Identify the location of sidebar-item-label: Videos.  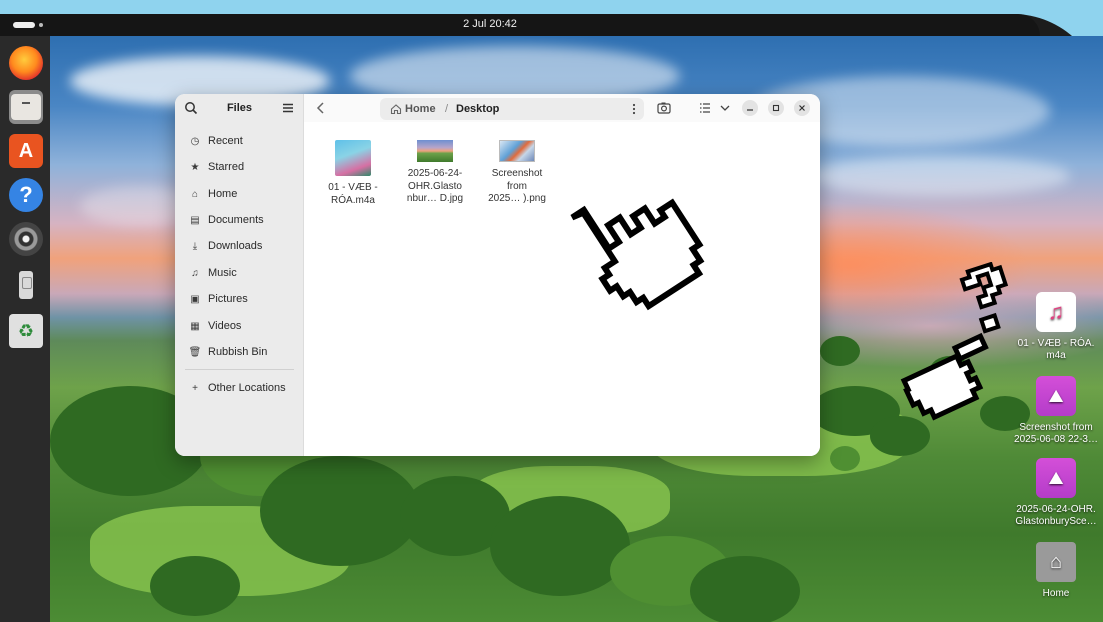
(225, 326).